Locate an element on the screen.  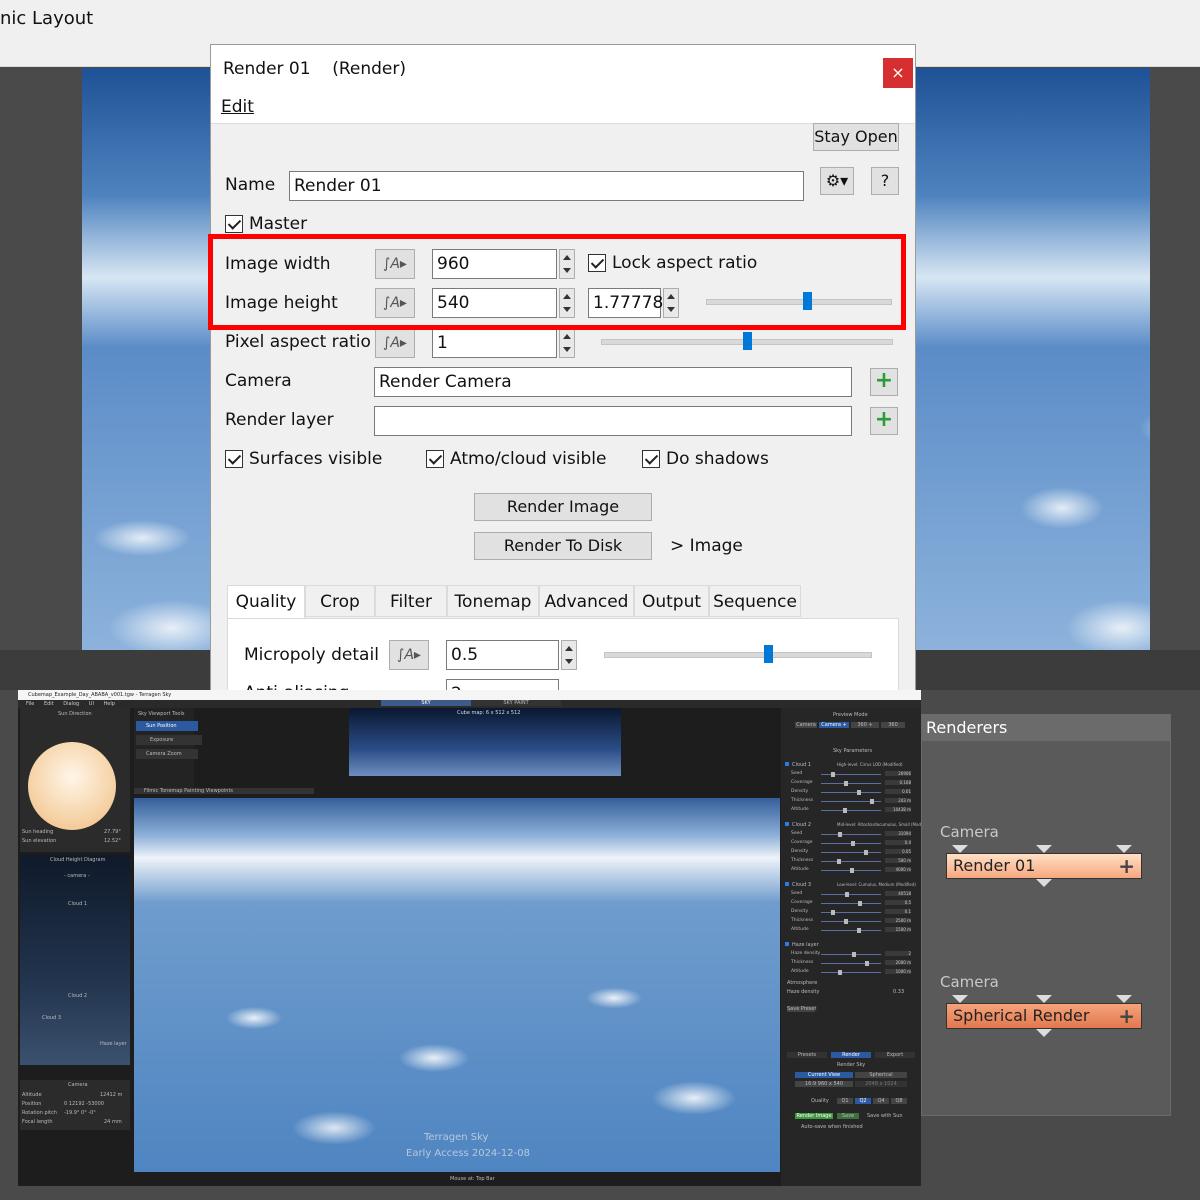
menu-help: Help is located at coordinates (109, 704).